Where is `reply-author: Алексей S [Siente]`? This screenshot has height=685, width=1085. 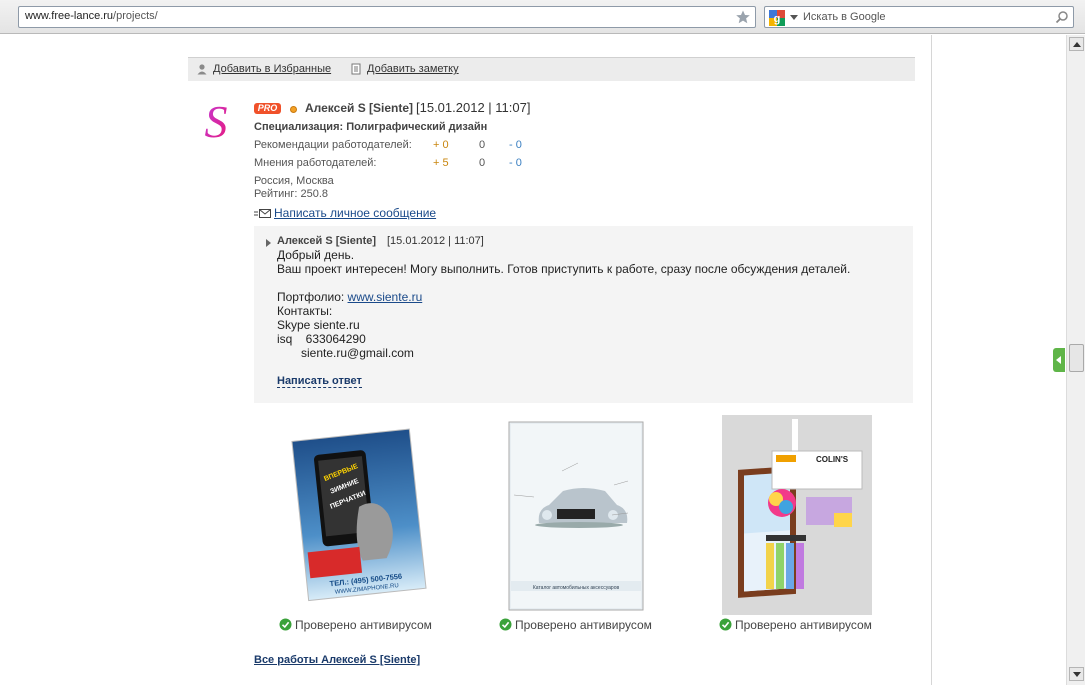 reply-author: Алексей S [Siente] is located at coordinates (326, 241).